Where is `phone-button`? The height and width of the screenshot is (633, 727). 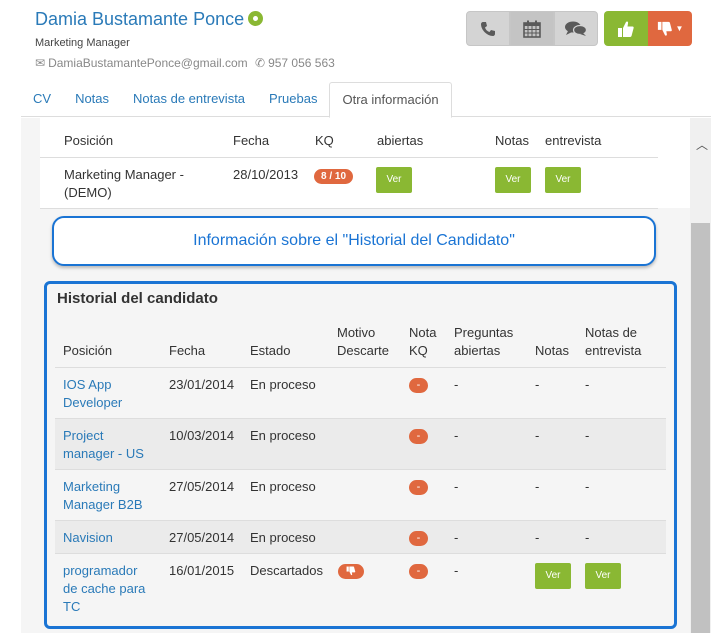
phone-button is located at coordinates (488, 28).